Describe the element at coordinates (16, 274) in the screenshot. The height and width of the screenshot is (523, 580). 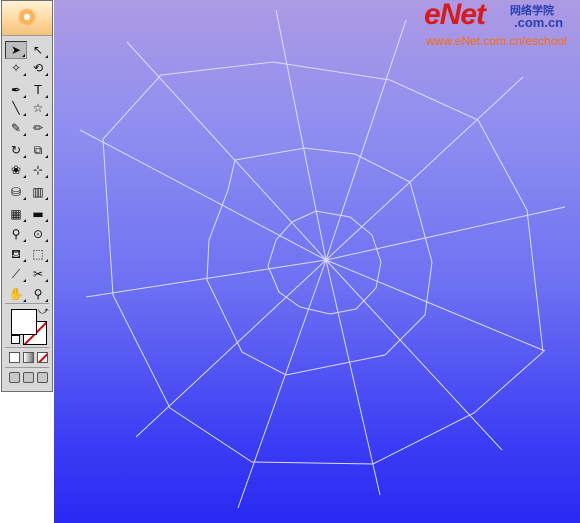
I see `slice-tool: ⟋` at that location.